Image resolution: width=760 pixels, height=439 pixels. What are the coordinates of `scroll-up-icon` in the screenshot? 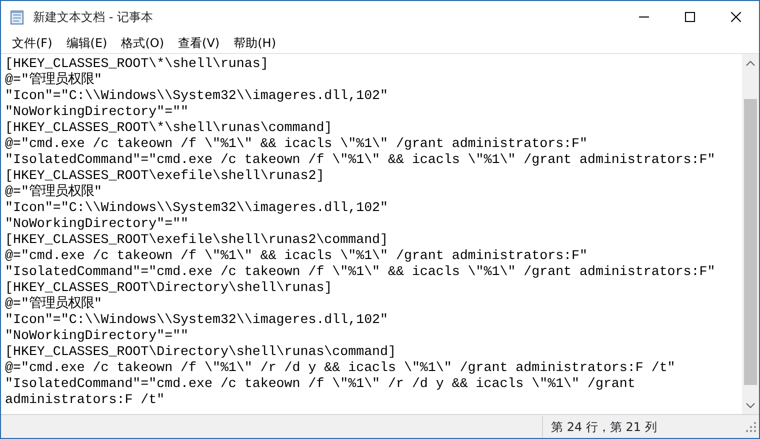 It's located at (750, 63).